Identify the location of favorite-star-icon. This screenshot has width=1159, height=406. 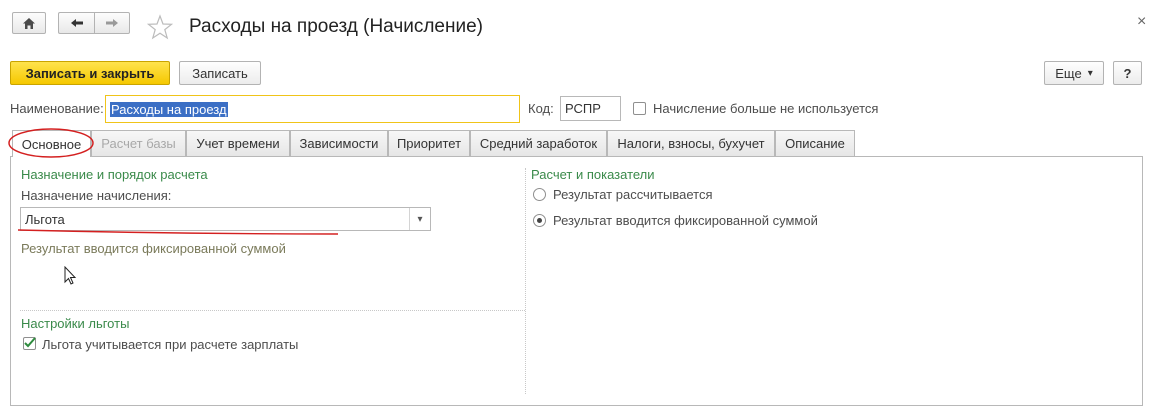
(160, 27).